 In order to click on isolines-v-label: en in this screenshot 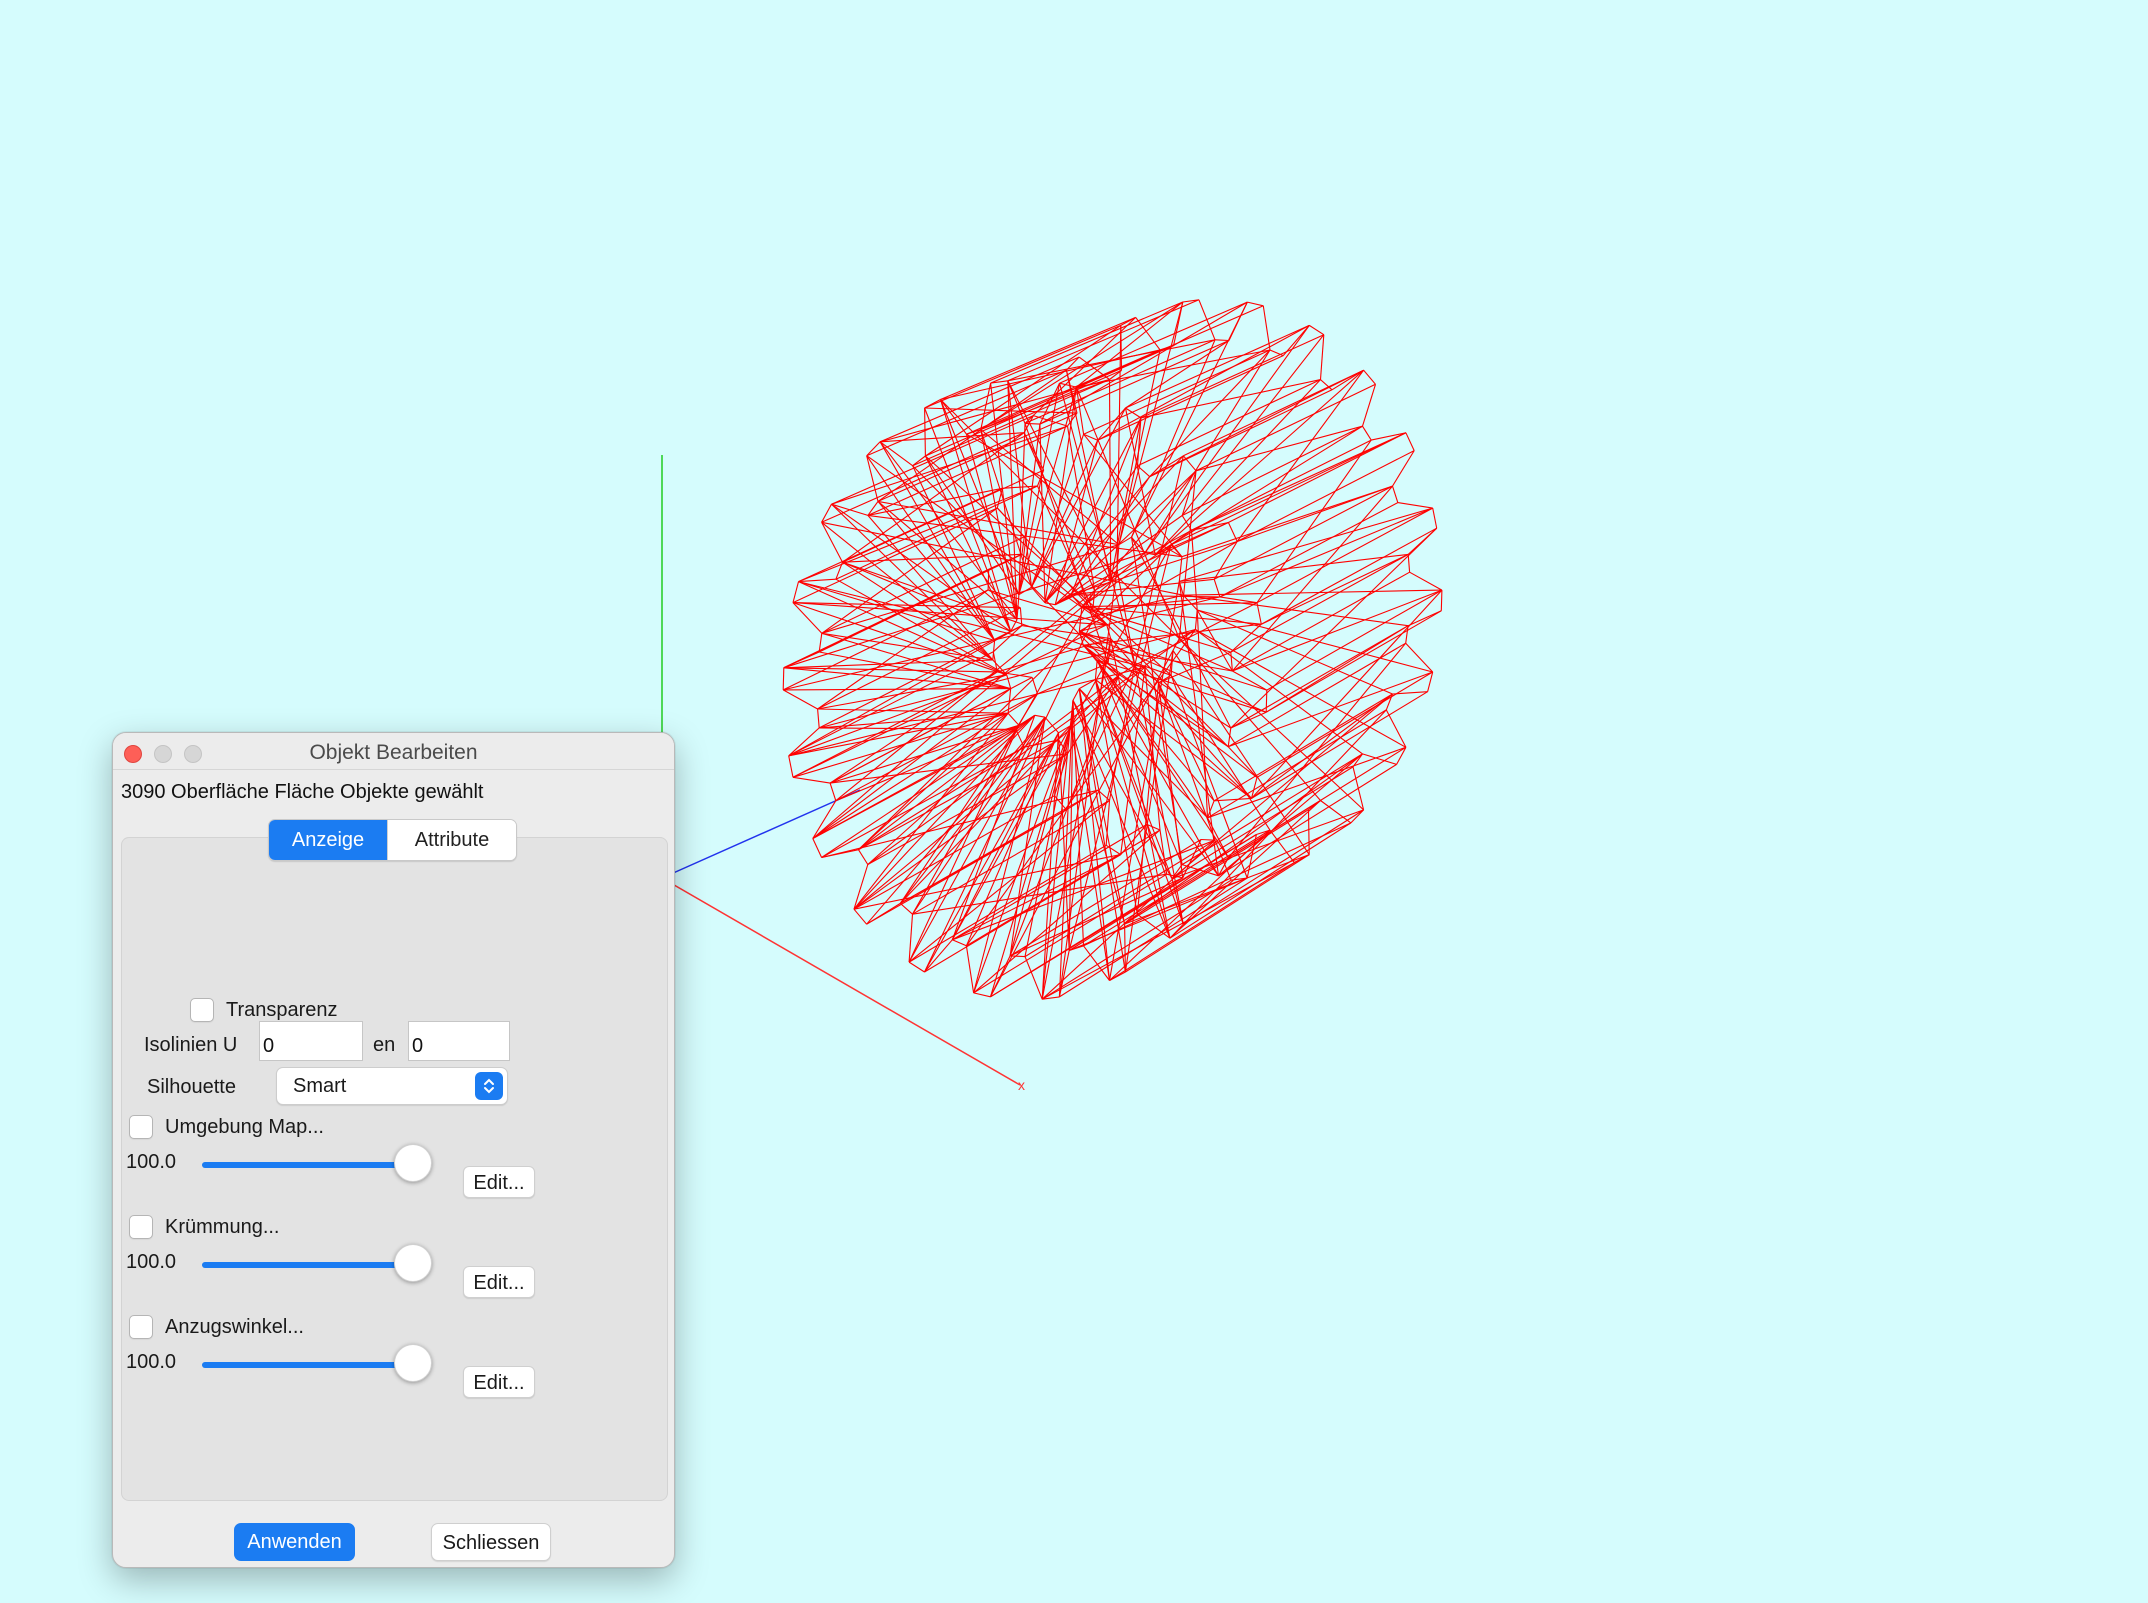, I will do `click(384, 1045)`.